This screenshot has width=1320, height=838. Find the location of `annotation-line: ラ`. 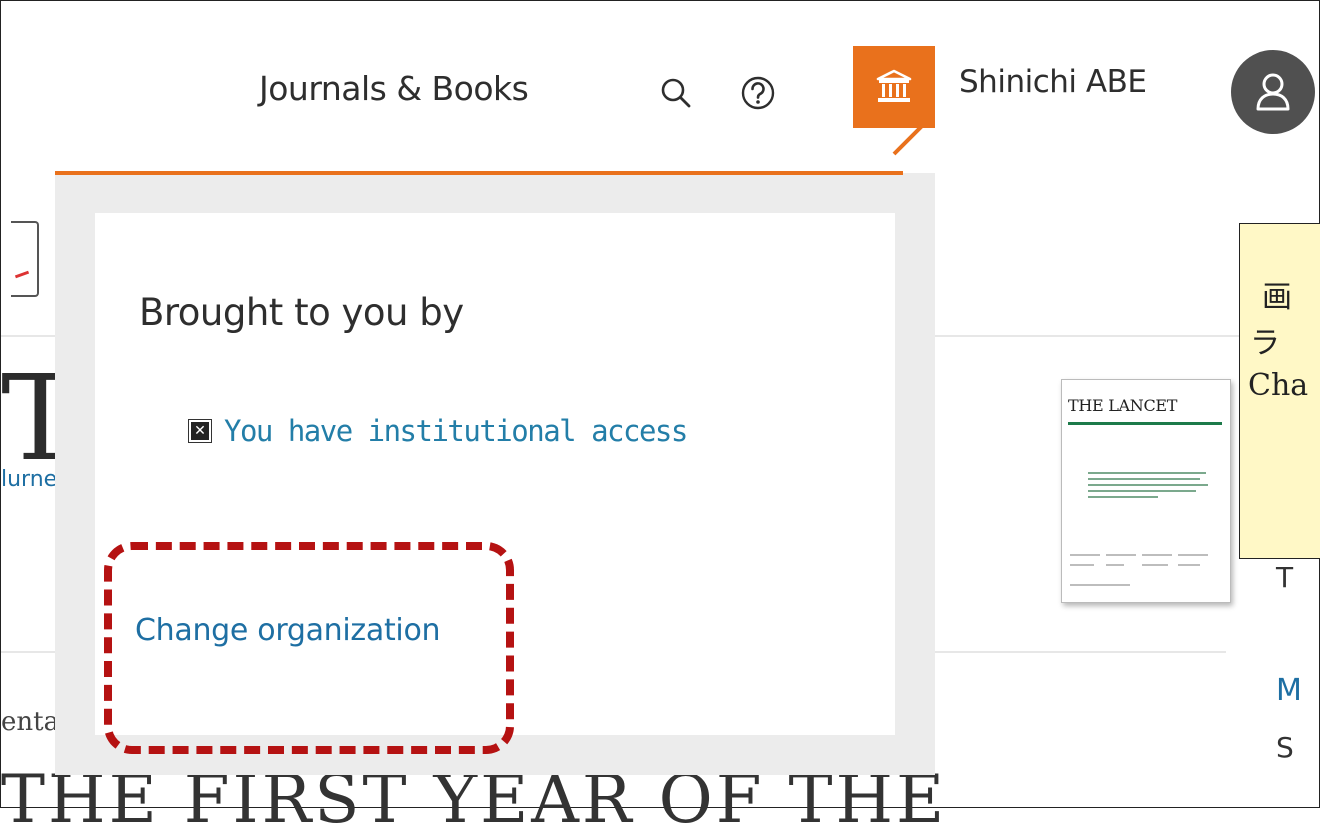

annotation-line: ラ is located at coordinates (1265, 343).